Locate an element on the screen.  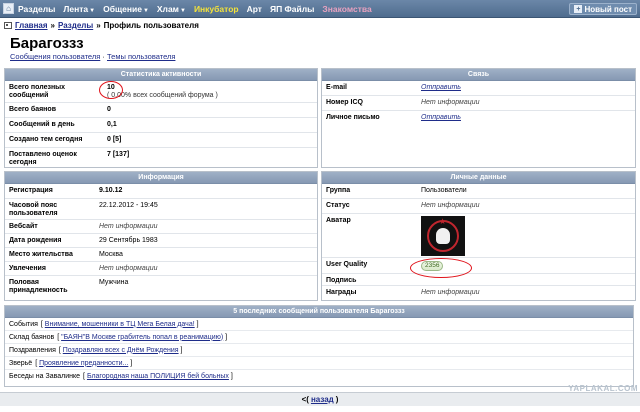
stat-row: Поставлено оценок сегодня 7 [137] is located at coordinates (69, 158).